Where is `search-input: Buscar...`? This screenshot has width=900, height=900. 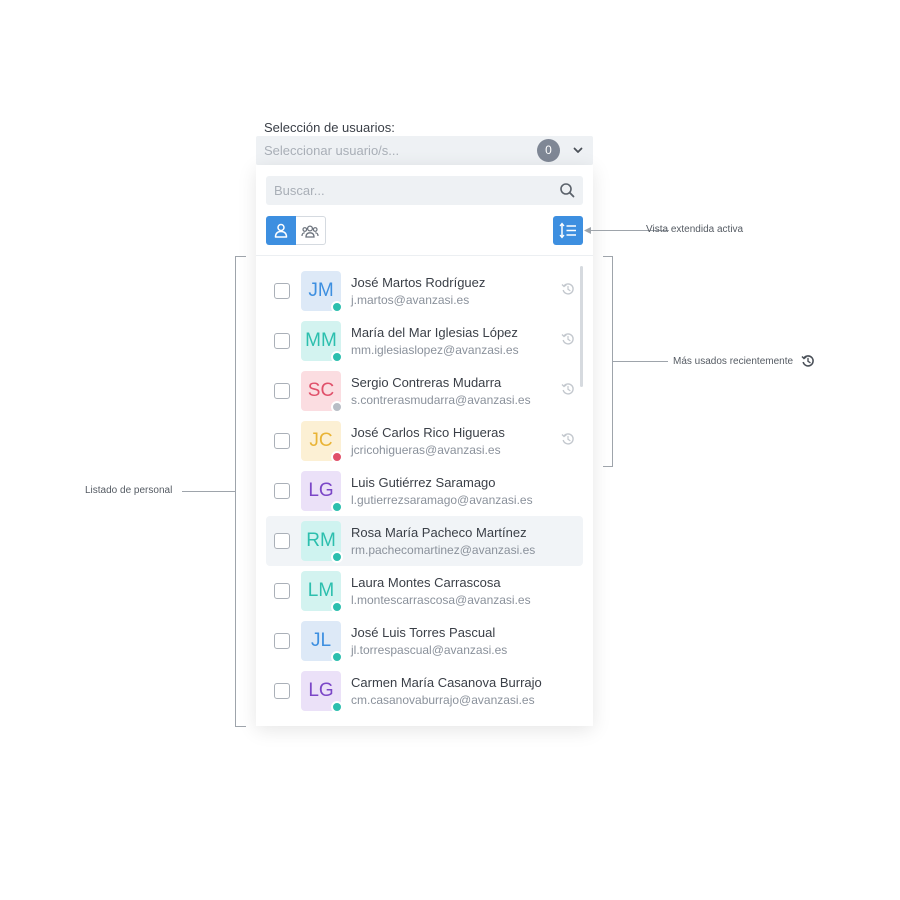
search-input: Buscar... is located at coordinates (424, 190).